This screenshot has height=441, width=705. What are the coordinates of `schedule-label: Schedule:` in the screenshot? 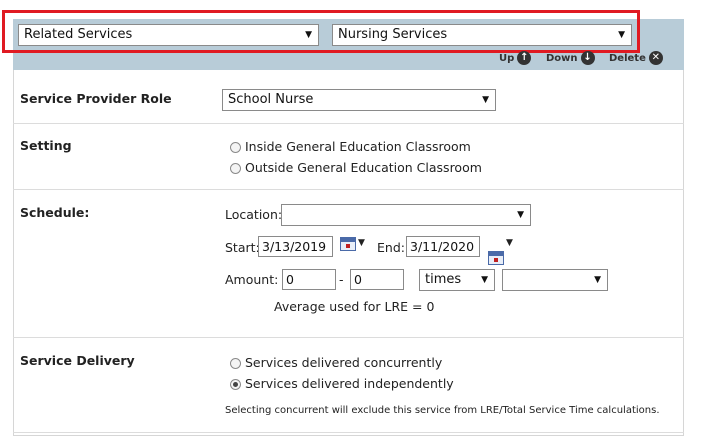 It's located at (55, 212).